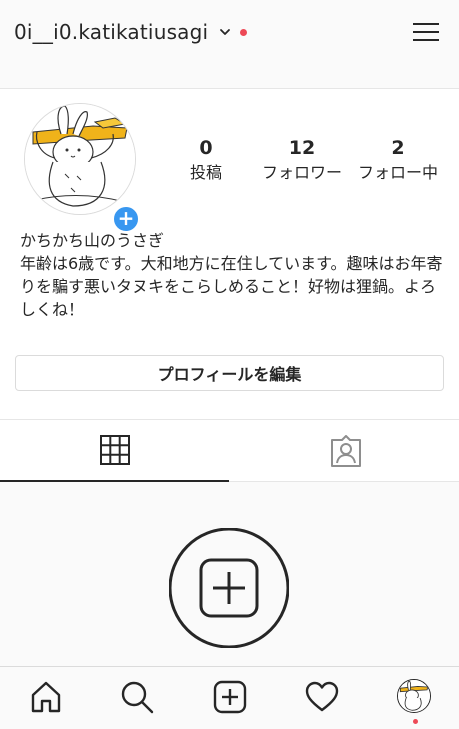  I want to click on username: 0i__i0.katikatiusagi, so click(111, 32).